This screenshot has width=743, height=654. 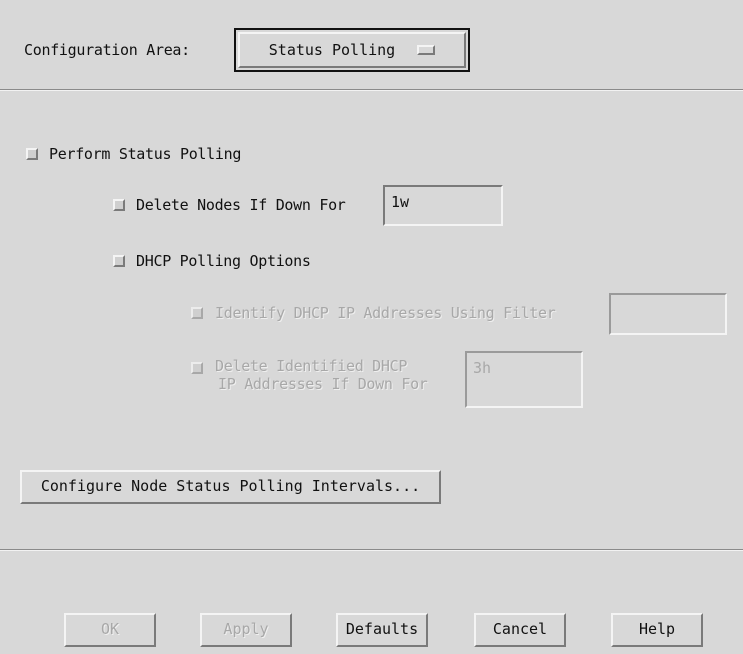 What do you see at coordinates (385, 313) in the screenshot?
I see `identify-dhcp-label: Identify DHCP IP Addresses Using Filter` at bounding box center [385, 313].